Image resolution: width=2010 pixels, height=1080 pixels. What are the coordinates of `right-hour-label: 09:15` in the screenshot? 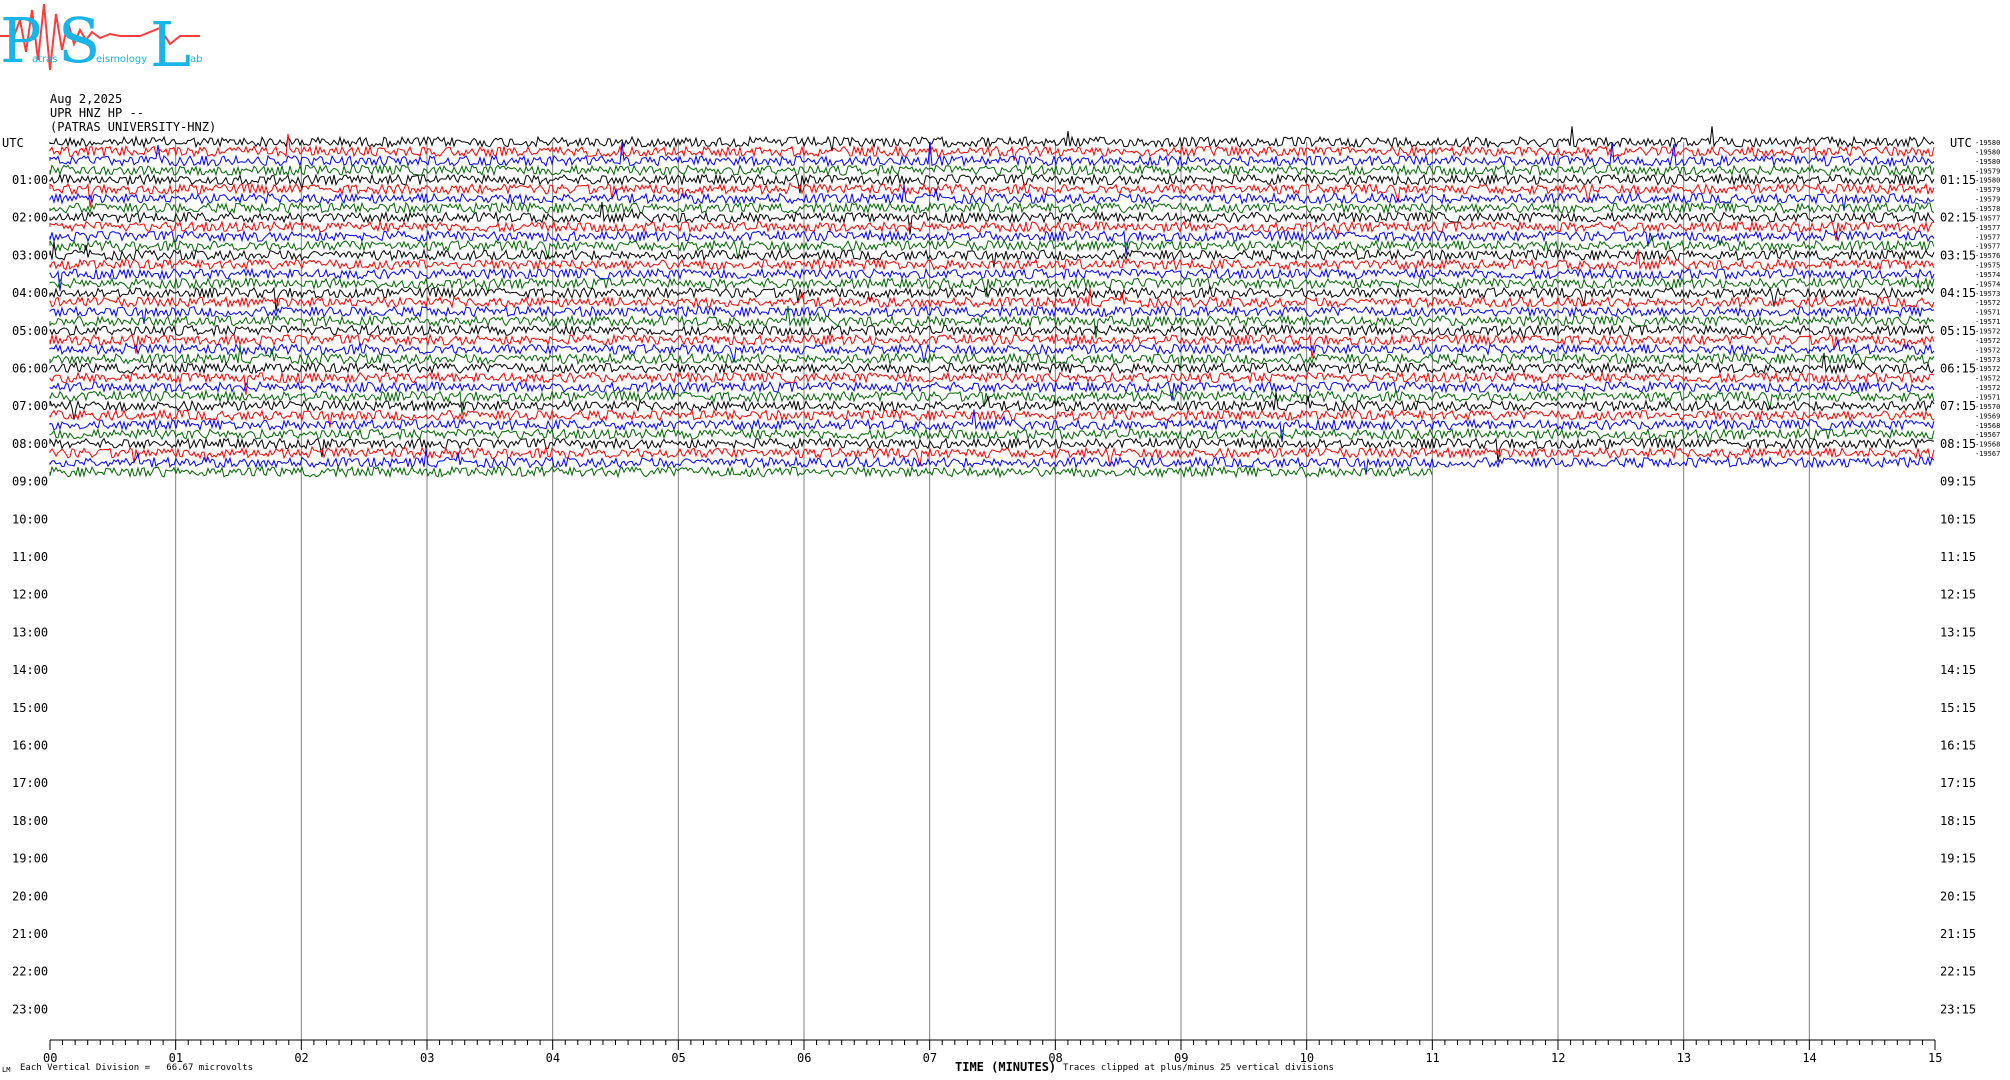 It's located at (1958, 482).